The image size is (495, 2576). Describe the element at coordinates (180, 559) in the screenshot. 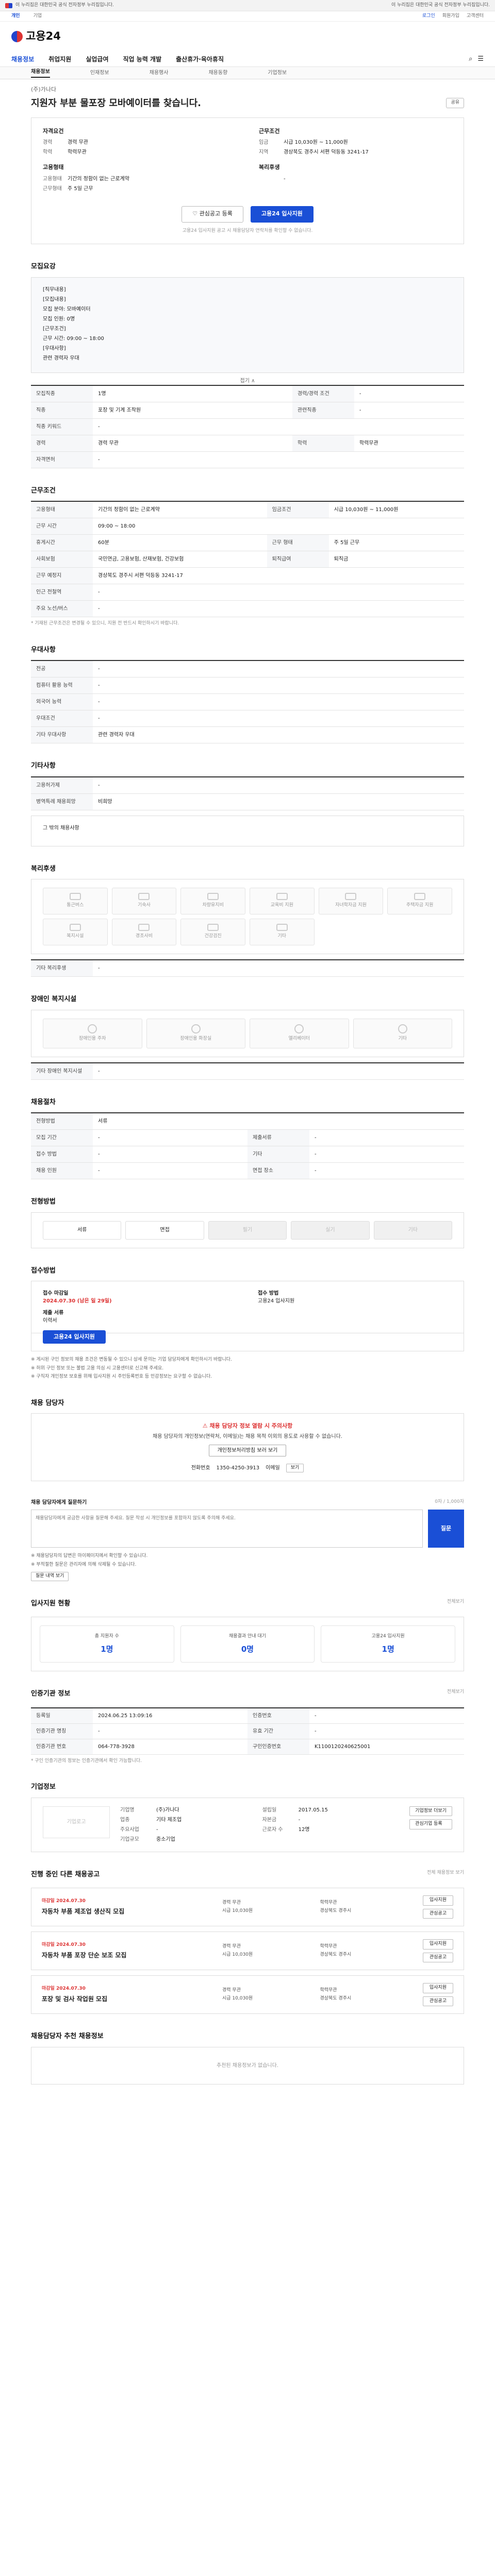

I see `table-cell: 국민연금, 고용보험, 산재보험, 건강보험` at that location.